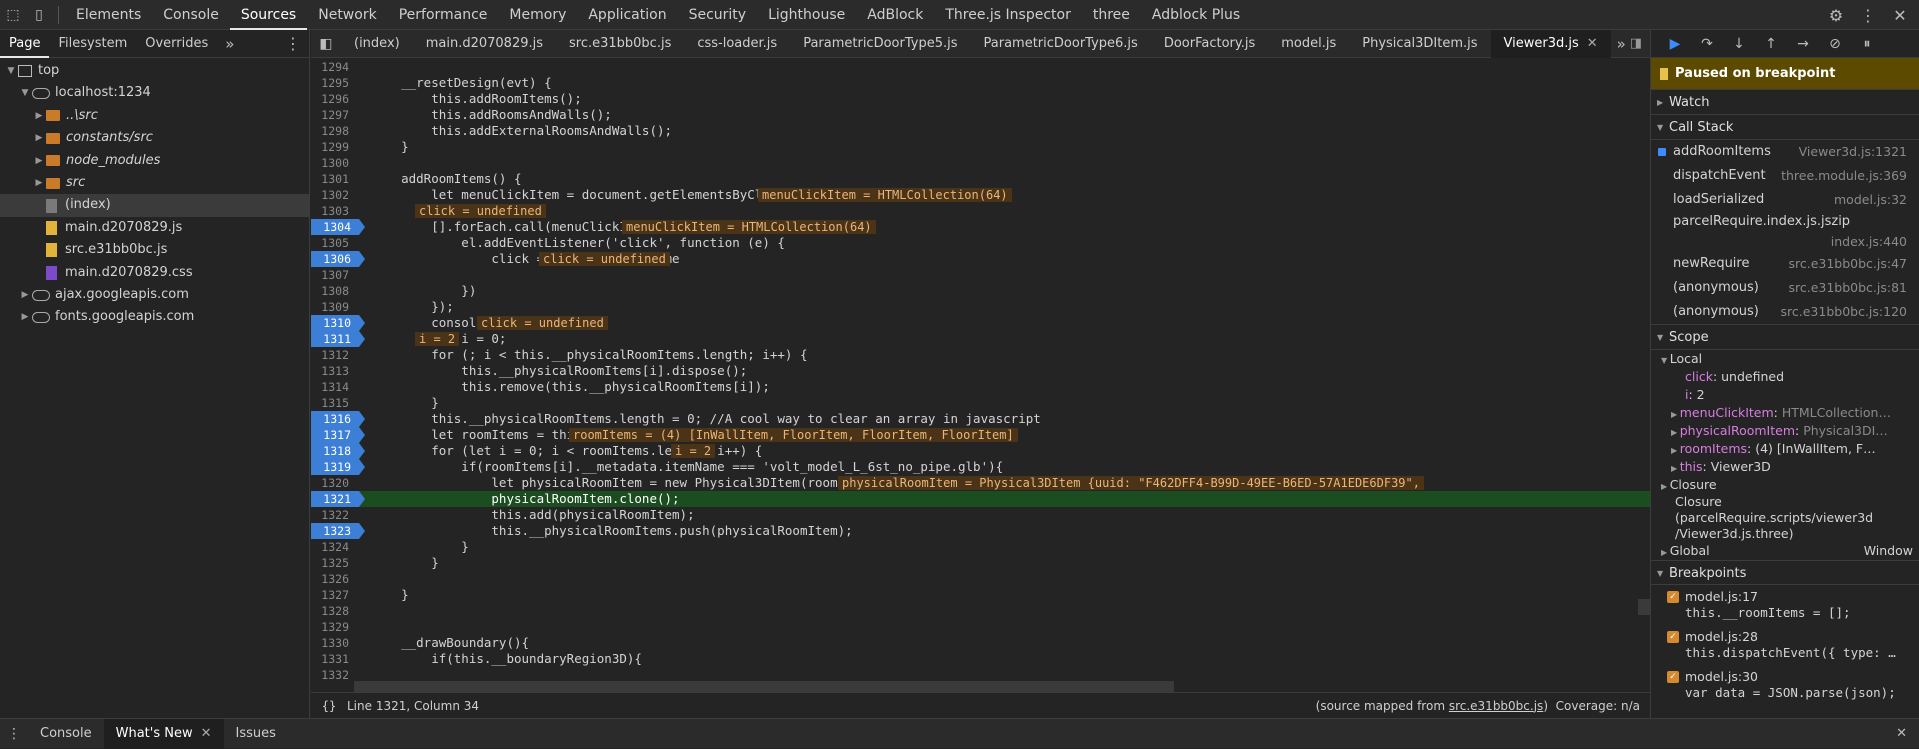  Describe the element at coordinates (980, 611) in the screenshot. I see `code-line: 1328` at that location.